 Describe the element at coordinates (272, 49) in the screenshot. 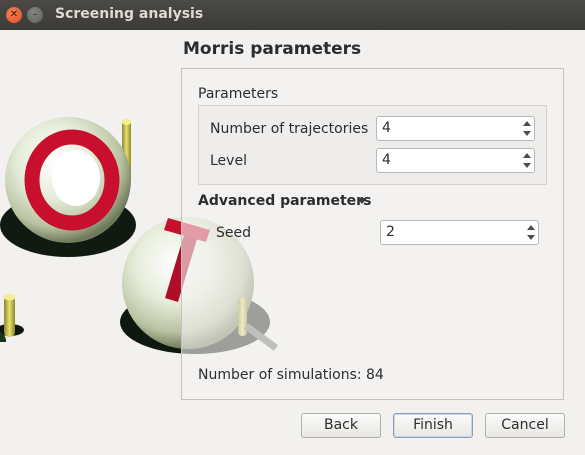

I see `page-title: Morris parameters` at that location.